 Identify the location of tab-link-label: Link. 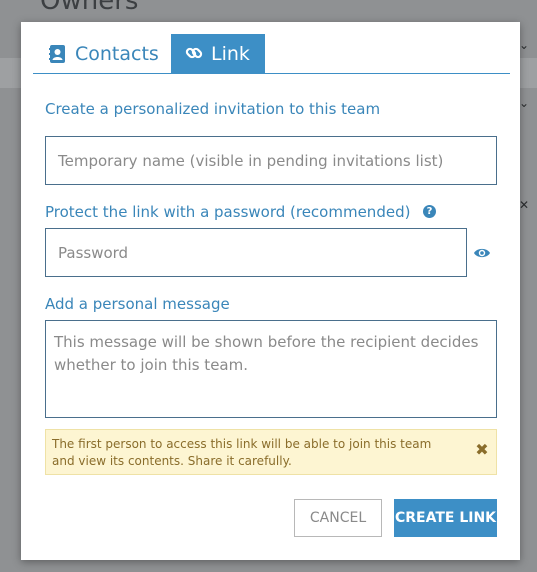
(230, 53).